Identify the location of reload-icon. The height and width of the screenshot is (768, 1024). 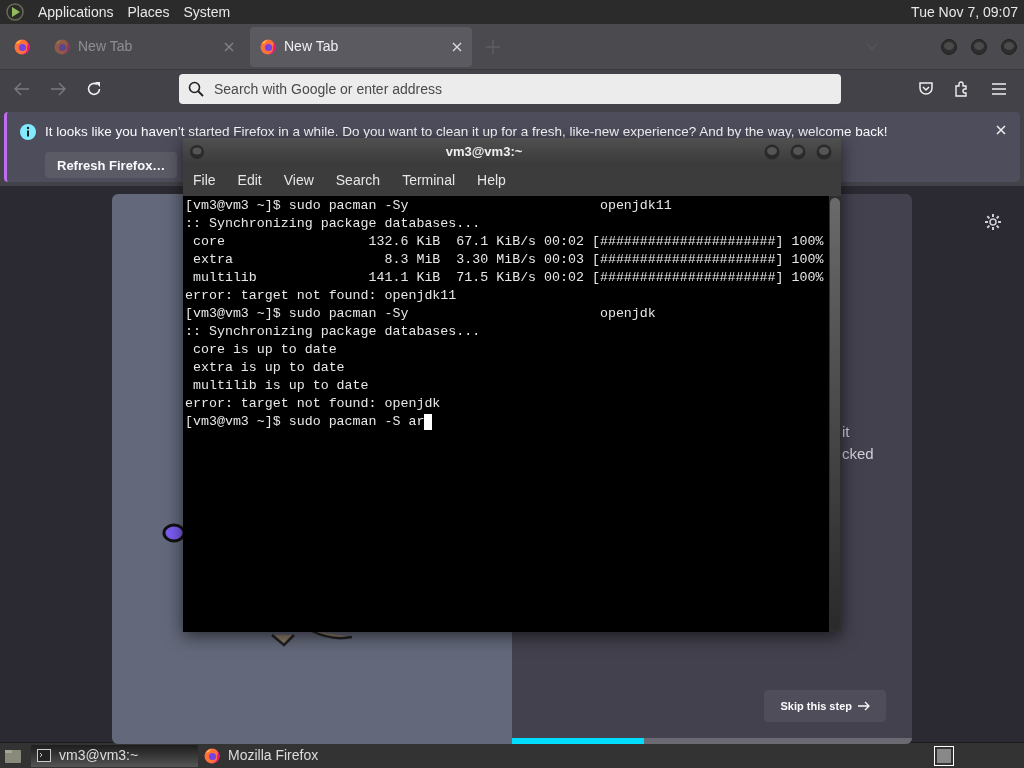
(94, 89).